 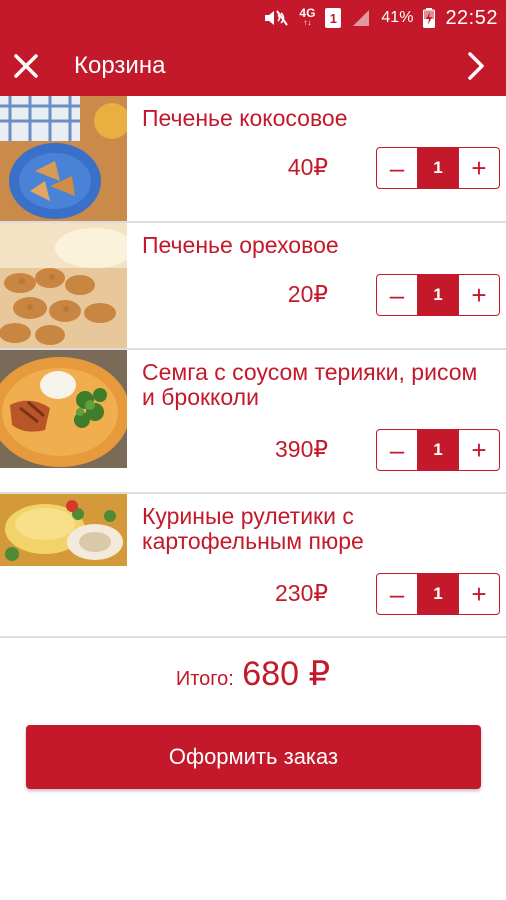 What do you see at coordinates (286, 674) in the screenshot?
I see `total-amount: 680 ₽` at bounding box center [286, 674].